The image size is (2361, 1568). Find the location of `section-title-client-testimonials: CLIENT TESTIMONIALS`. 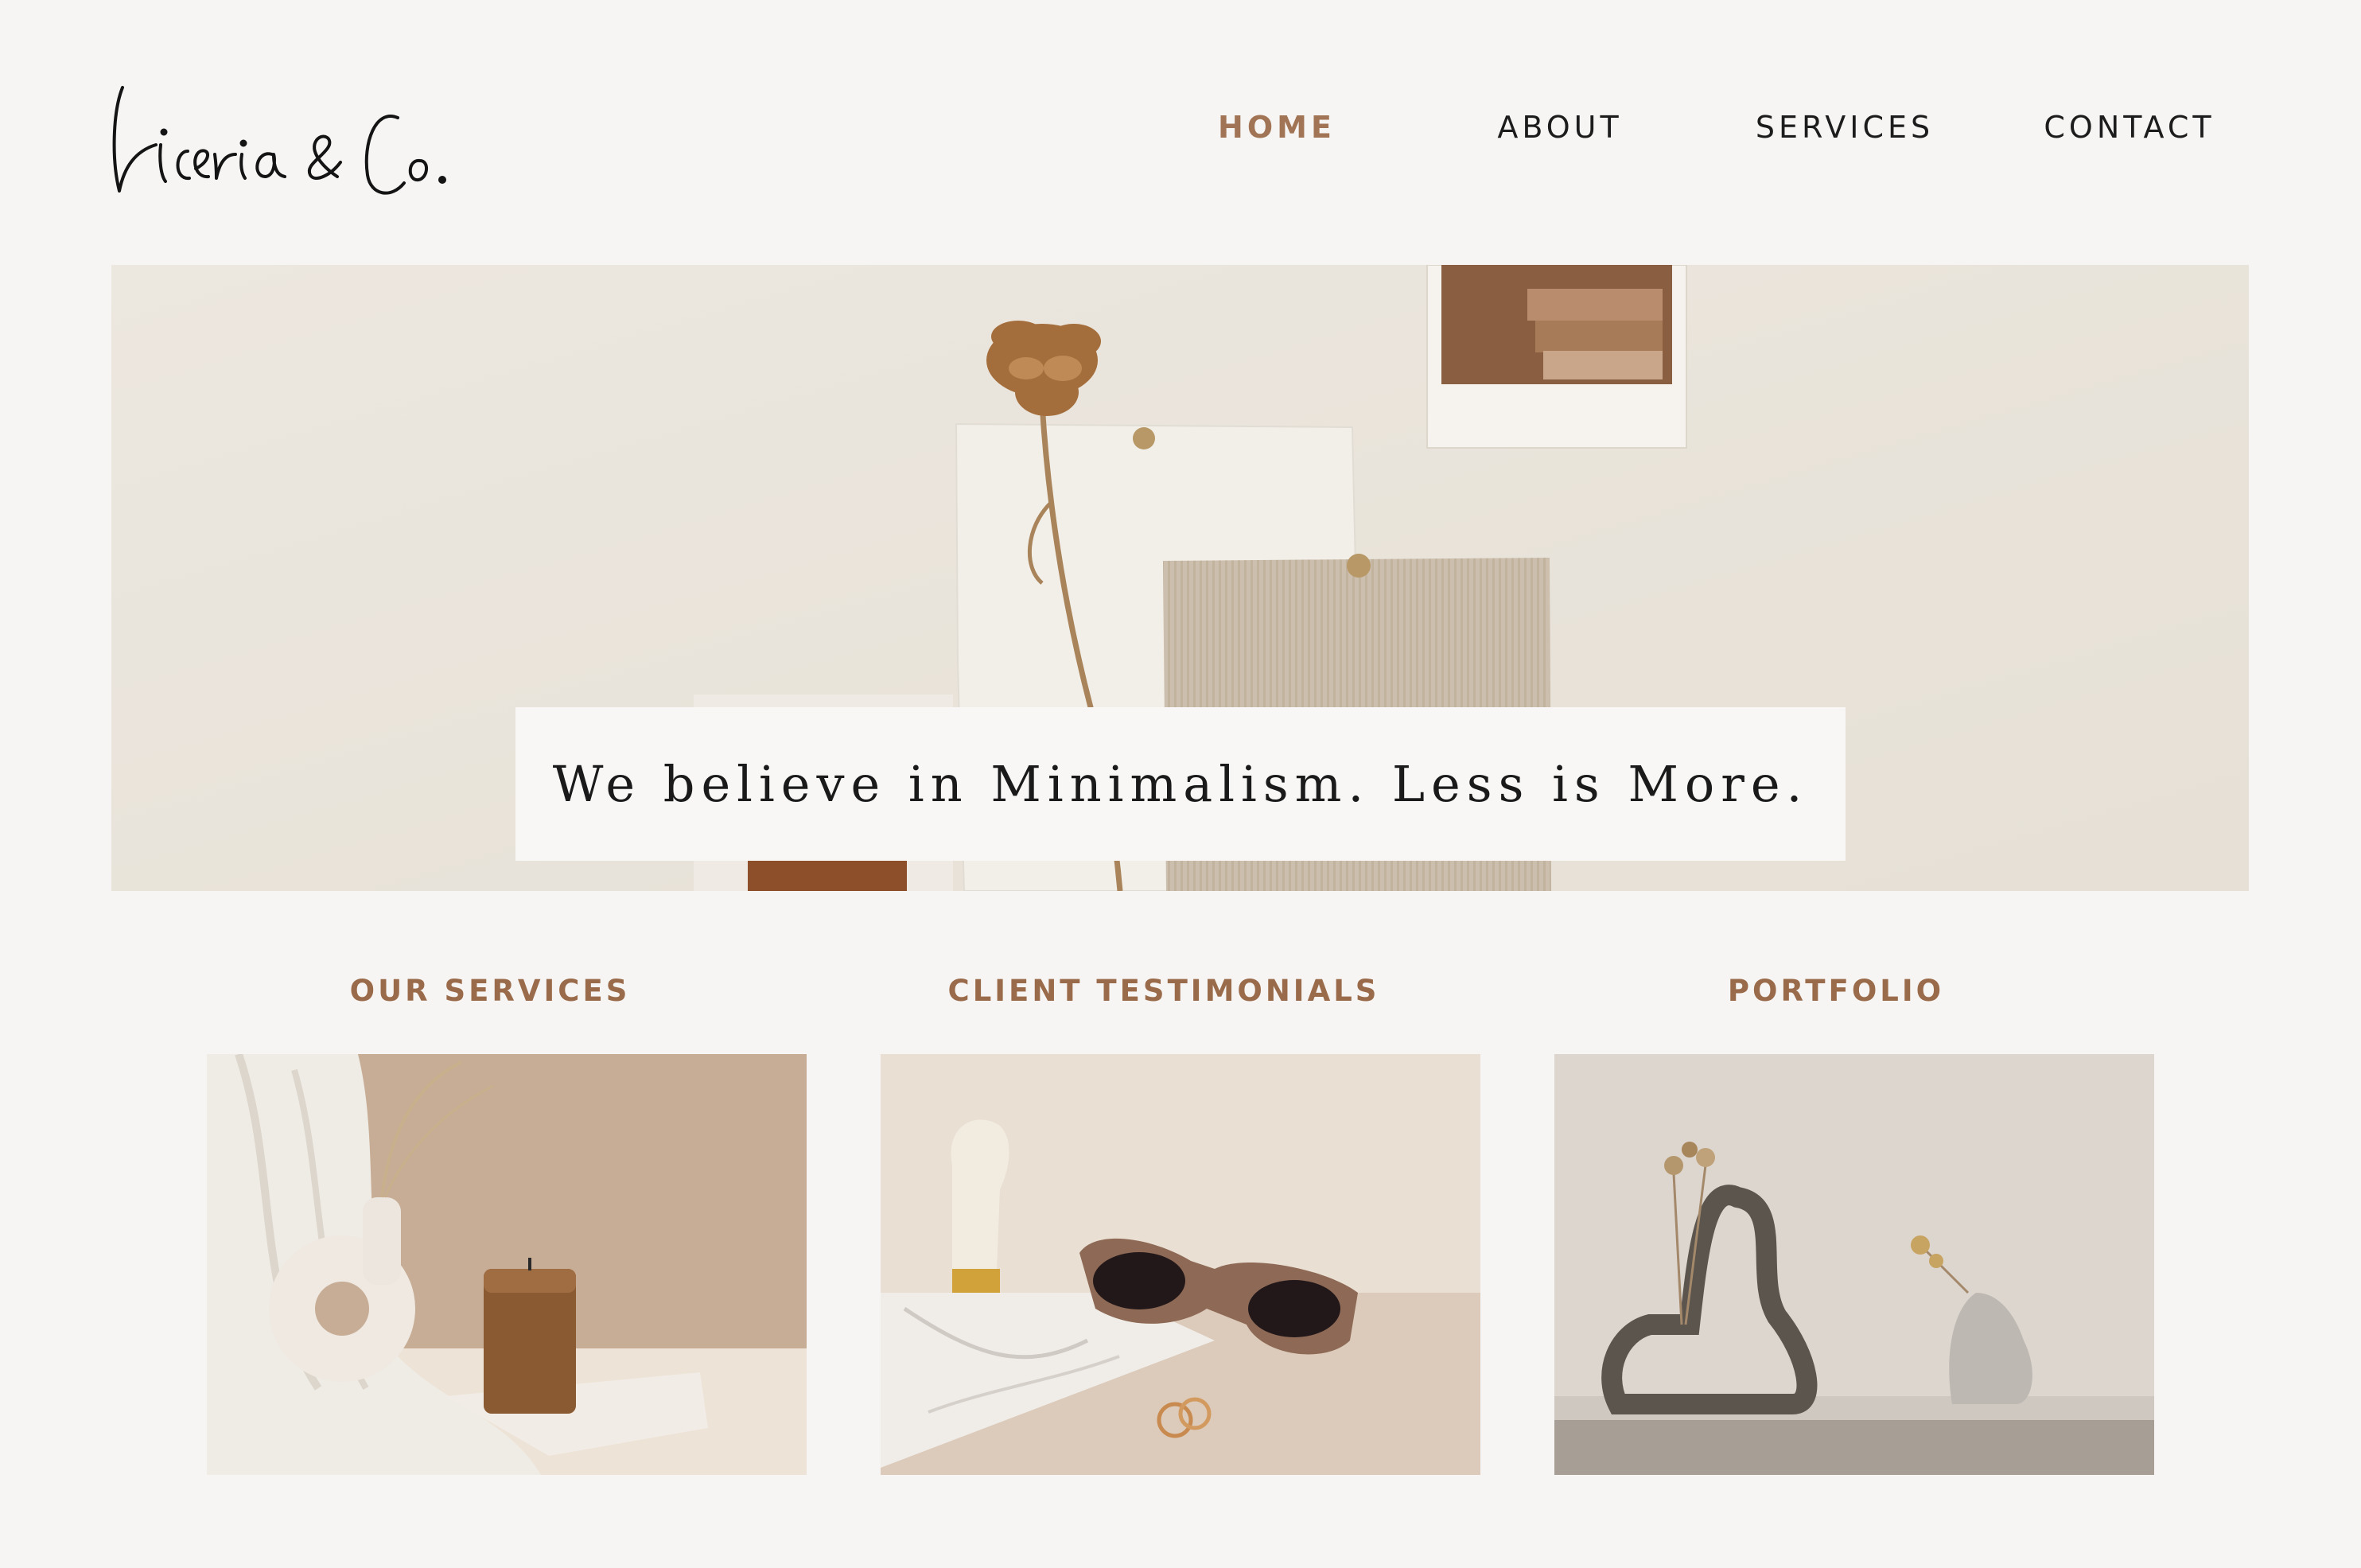

section-title-client-testimonials: CLIENT TESTIMONIALS is located at coordinates (1164, 991).